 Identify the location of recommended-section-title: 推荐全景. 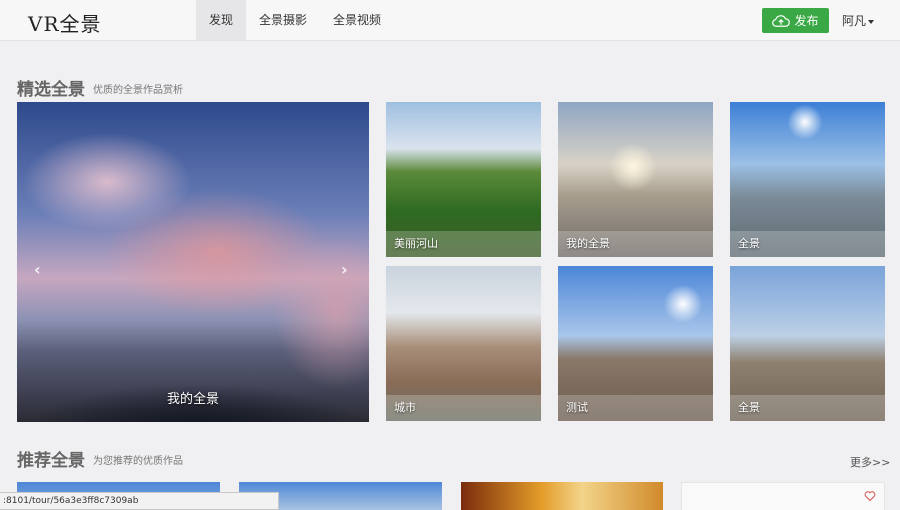
(51, 461).